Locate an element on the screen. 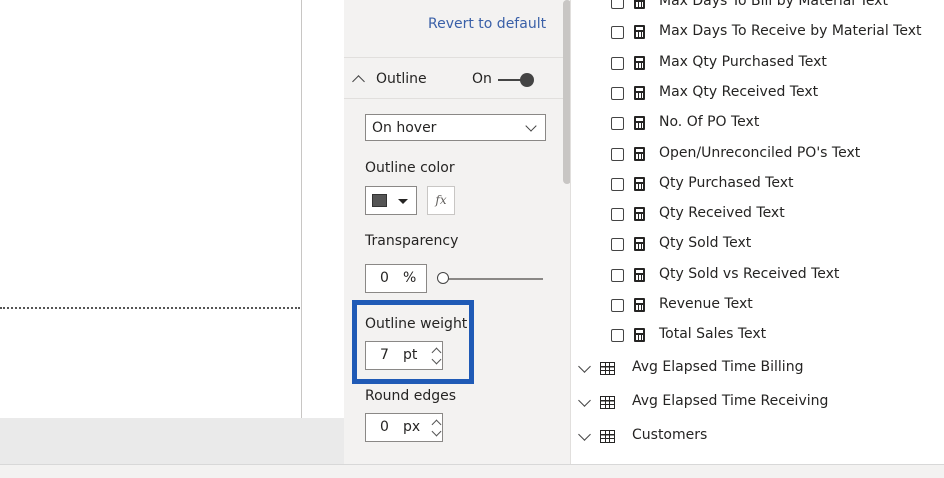  field-label: No. Of PO Text is located at coordinates (709, 122).